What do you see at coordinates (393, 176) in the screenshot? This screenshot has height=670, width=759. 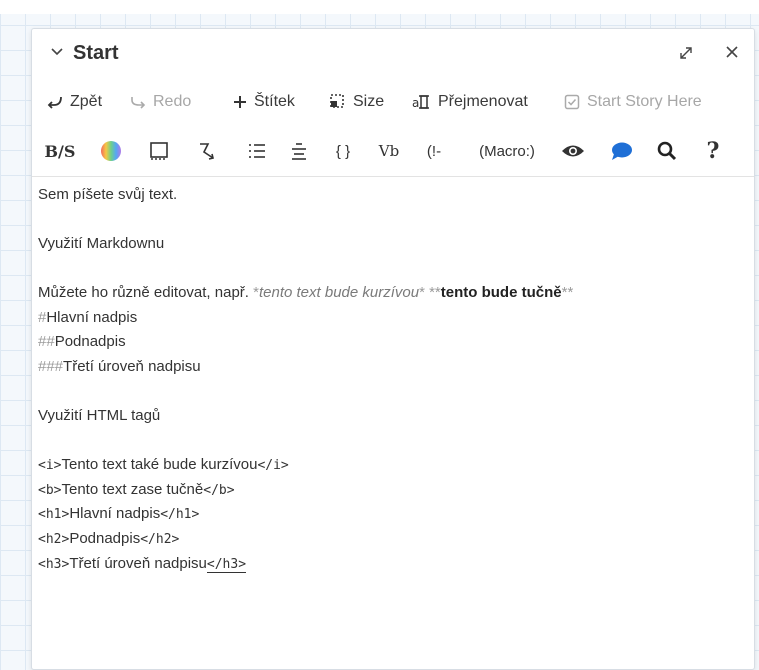 I see `toolbar-divider` at bounding box center [393, 176].